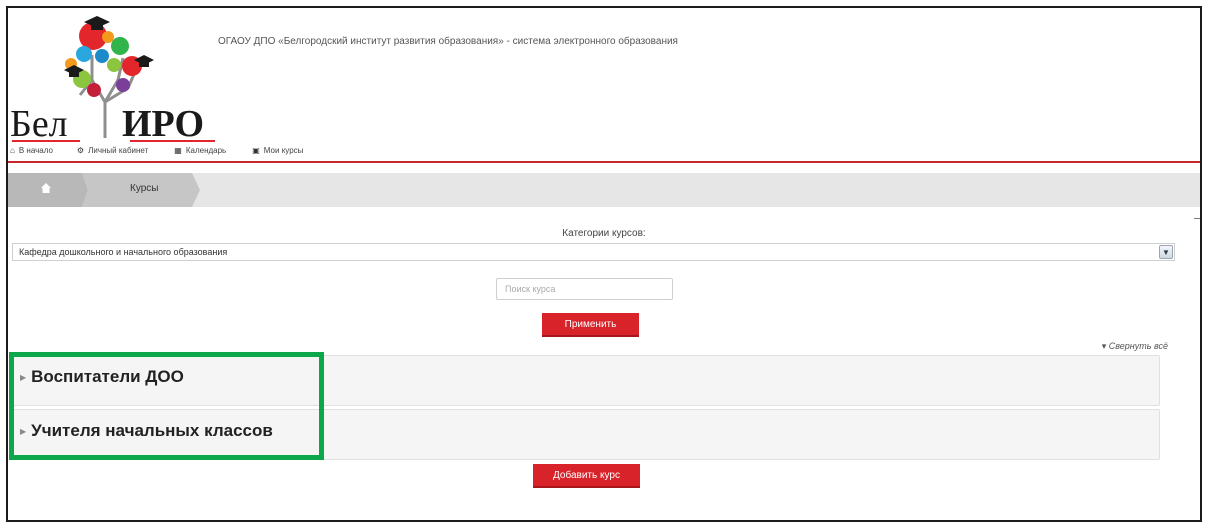 The image size is (1208, 528). Describe the element at coordinates (163, 122) in the screenshot. I see `svg-text: ИРО` at that location.